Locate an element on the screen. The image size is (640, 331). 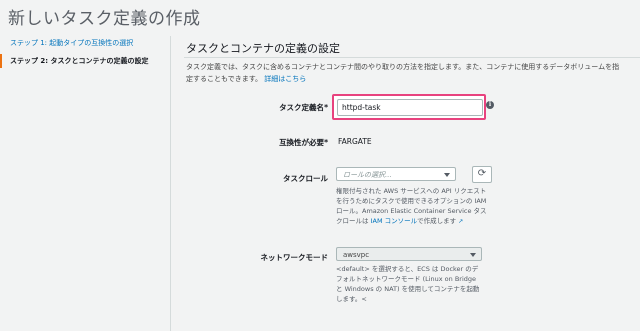
info-icon: i is located at coordinates (490, 105).